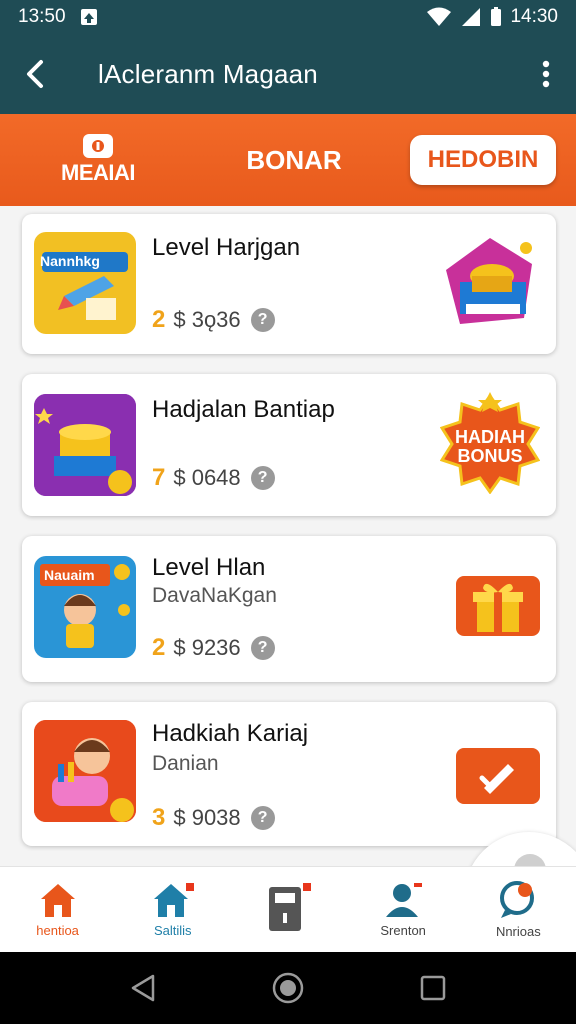 The image size is (576, 1024). Describe the element at coordinates (89, 17) in the screenshot. I see `notification-icon` at that location.